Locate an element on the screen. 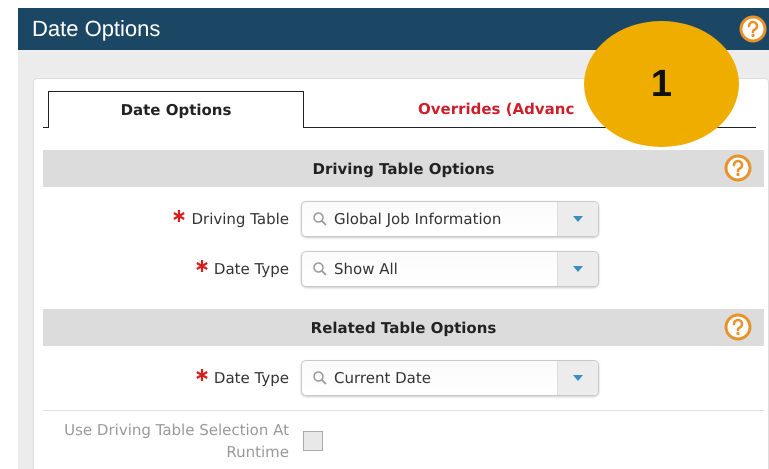  dropdown-value: Show All is located at coordinates (366, 269).